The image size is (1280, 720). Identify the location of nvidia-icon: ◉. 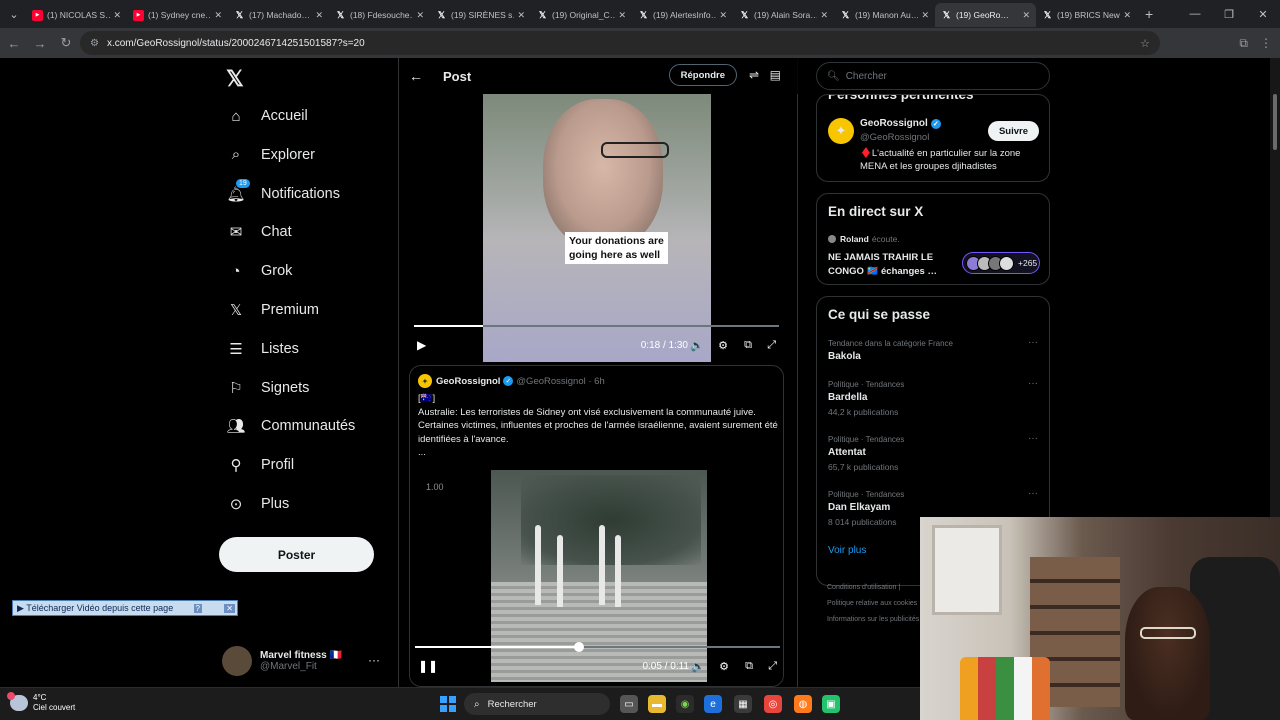
(685, 704).